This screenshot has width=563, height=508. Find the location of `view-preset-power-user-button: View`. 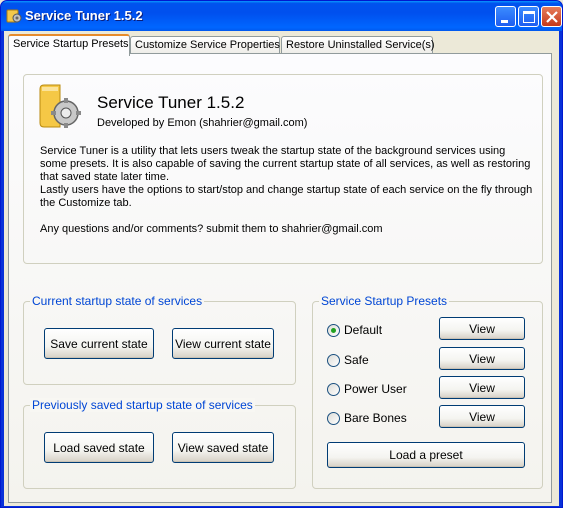

view-preset-power-user-button: View is located at coordinates (482, 387).